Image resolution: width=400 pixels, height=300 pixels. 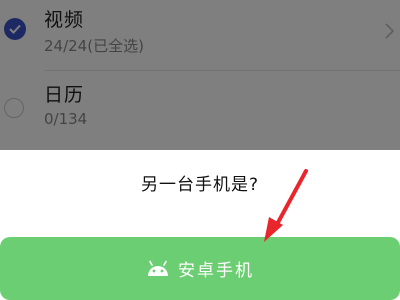 I want to click on button-content: 安卓手机, so click(x=200, y=268).